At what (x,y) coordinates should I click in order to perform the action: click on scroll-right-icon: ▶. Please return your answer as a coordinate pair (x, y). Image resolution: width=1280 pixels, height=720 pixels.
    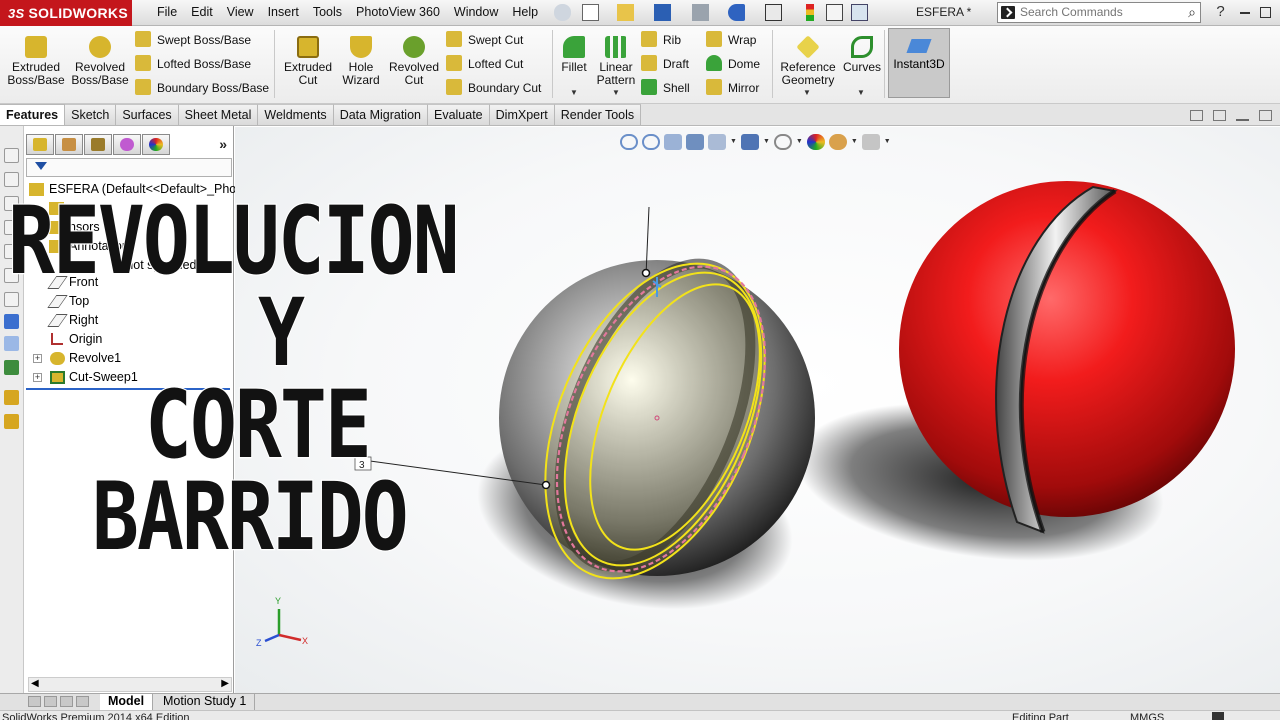
    Looking at the image, I should click on (225, 683).